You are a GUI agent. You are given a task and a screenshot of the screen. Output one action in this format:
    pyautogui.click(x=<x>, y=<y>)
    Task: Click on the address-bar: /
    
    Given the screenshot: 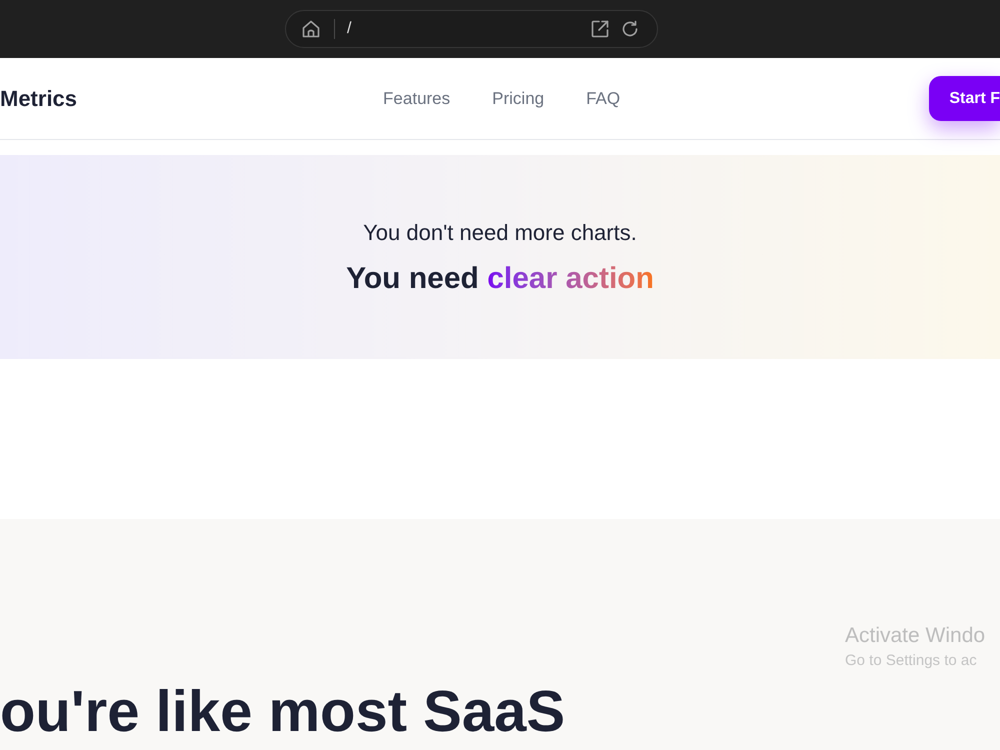 What is the action you would take?
    pyautogui.click(x=471, y=29)
    